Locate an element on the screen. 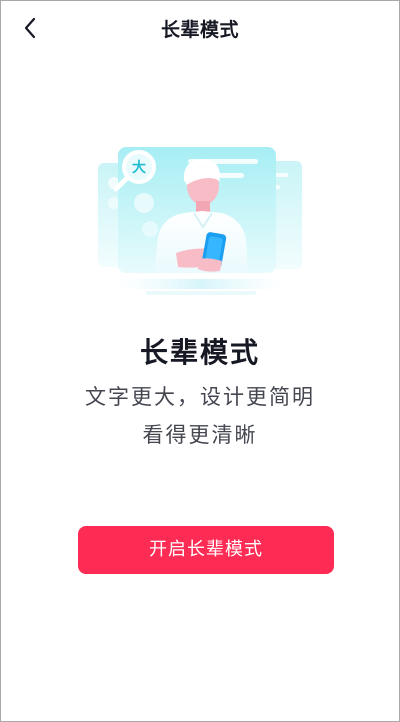 The width and height of the screenshot is (400, 722). page-title: 长辈模式 is located at coordinates (199, 30).